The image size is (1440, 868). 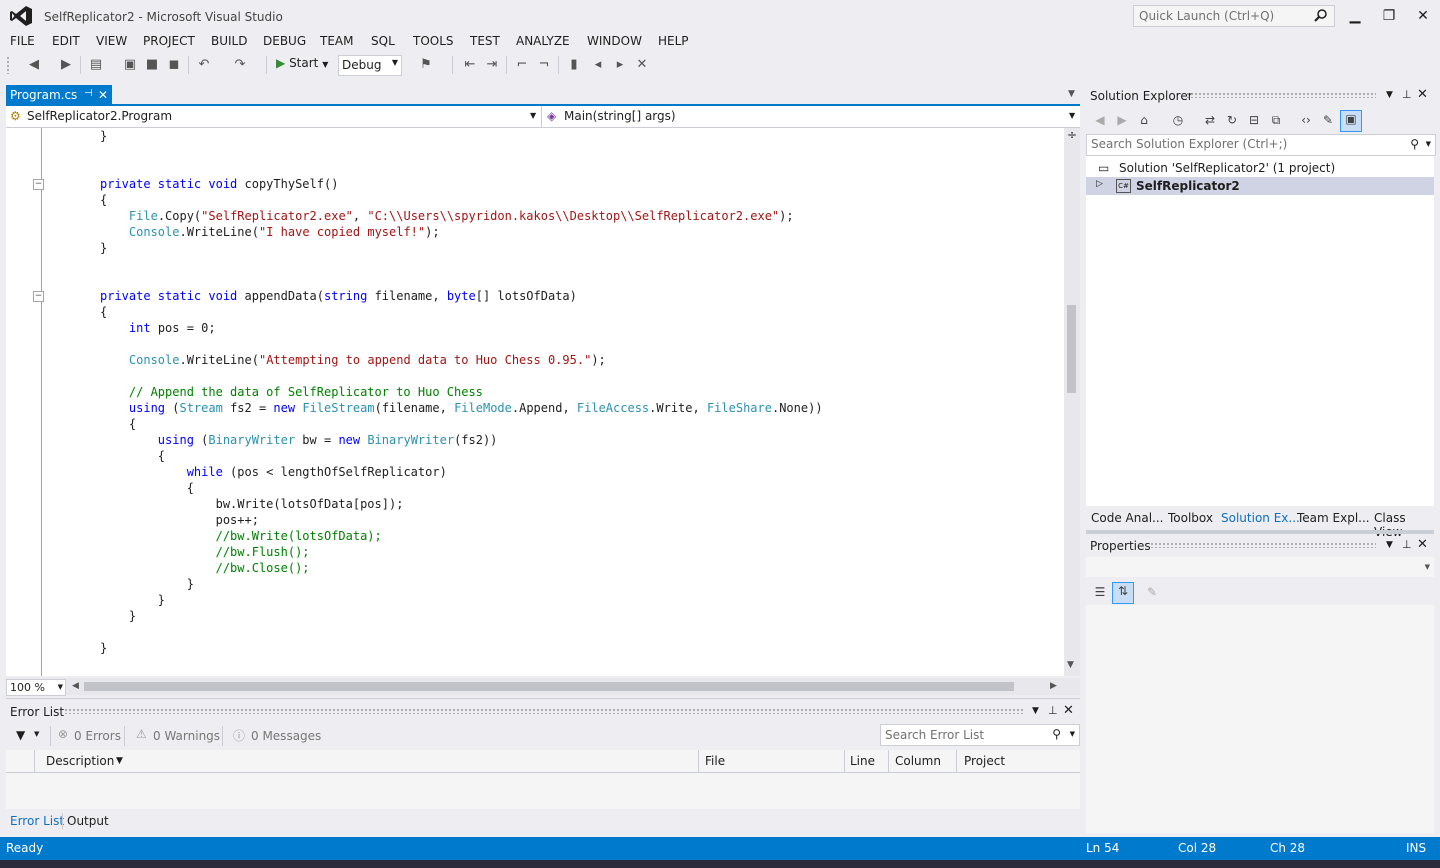 What do you see at coordinates (1070, 665) in the screenshot?
I see `scroll-down-icon: ▼` at bounding box center [1070, 665].